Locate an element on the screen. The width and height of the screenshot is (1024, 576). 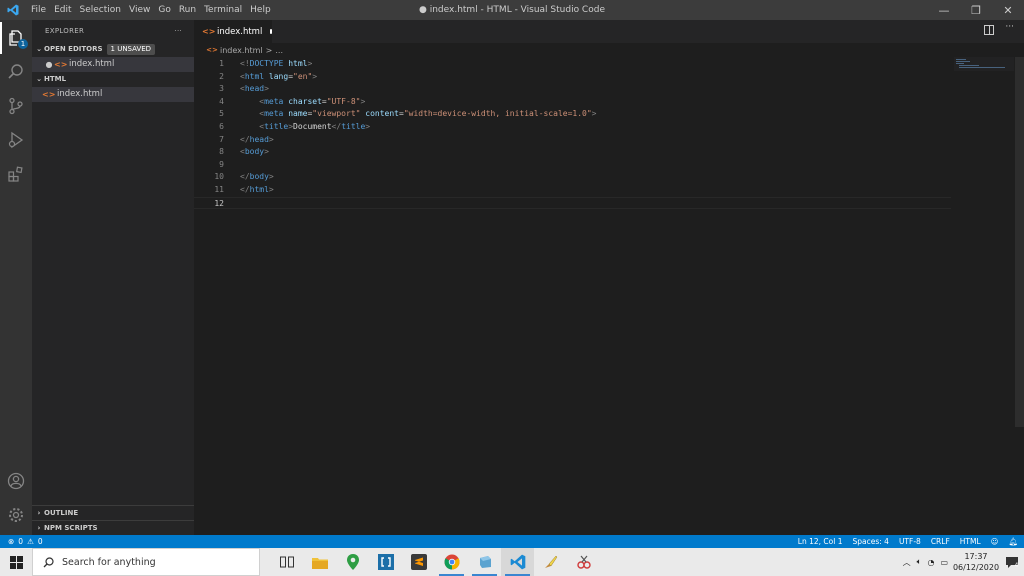
open-editor-filename: index.html is located at coordinates (92, 64).